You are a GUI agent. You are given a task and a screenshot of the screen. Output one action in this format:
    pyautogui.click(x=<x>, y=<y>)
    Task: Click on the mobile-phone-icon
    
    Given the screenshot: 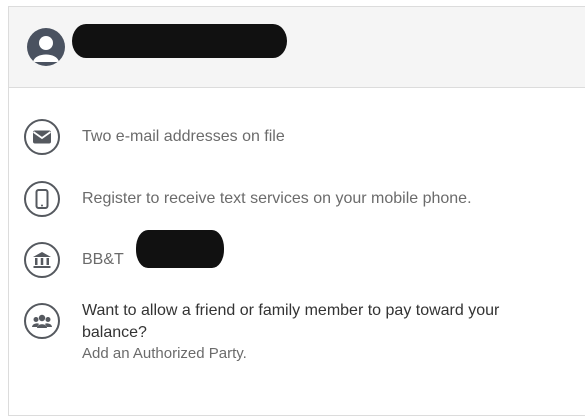 What is the action you would take?
    pyautogui.click(x=42, y=199)
    